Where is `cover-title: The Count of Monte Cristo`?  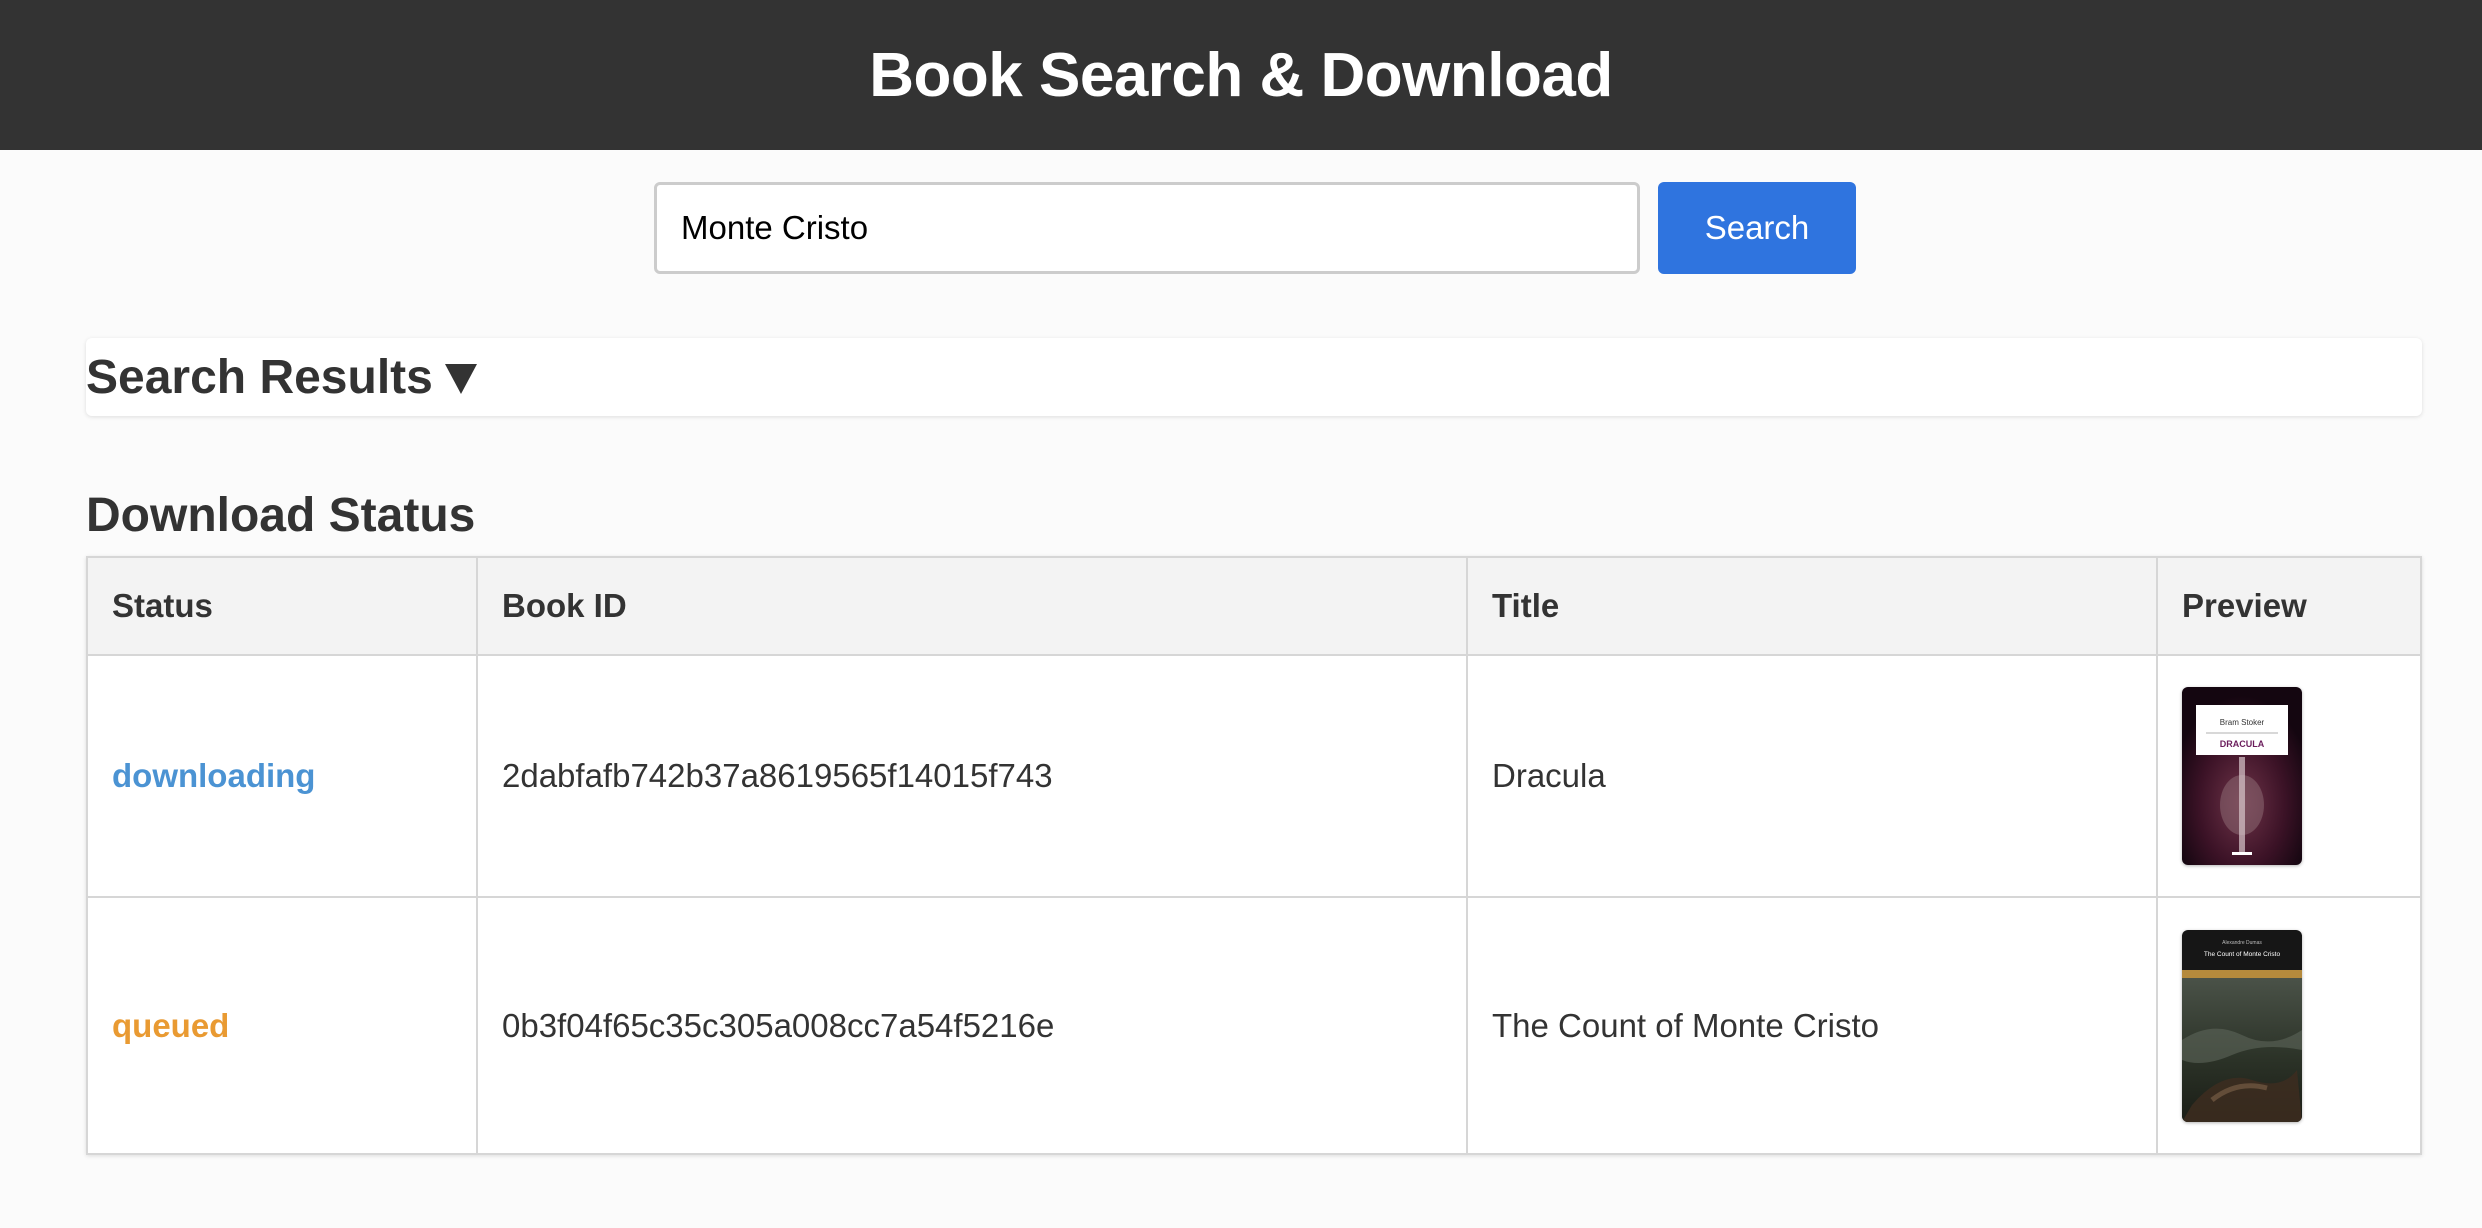 cover-title: The Count of Monte Cristo is located at coordinates (2242, 954).